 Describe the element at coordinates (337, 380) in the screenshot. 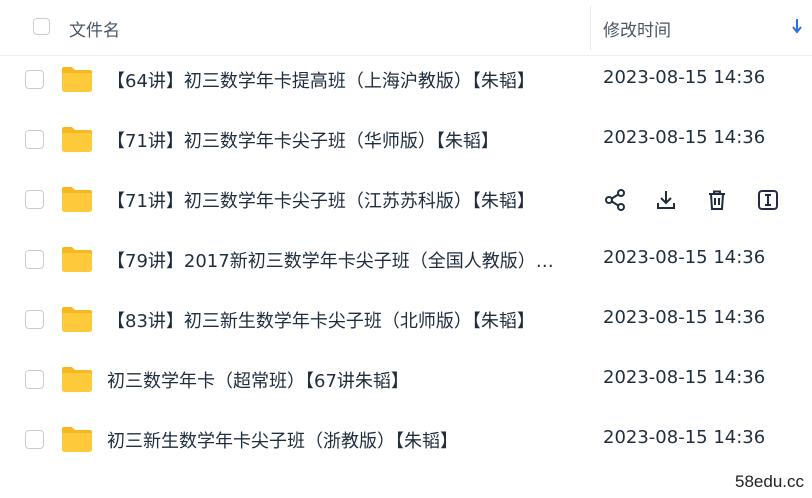

I see `file-name: 初三数学年卡（超常班）【67讲朱韬】` at that location.